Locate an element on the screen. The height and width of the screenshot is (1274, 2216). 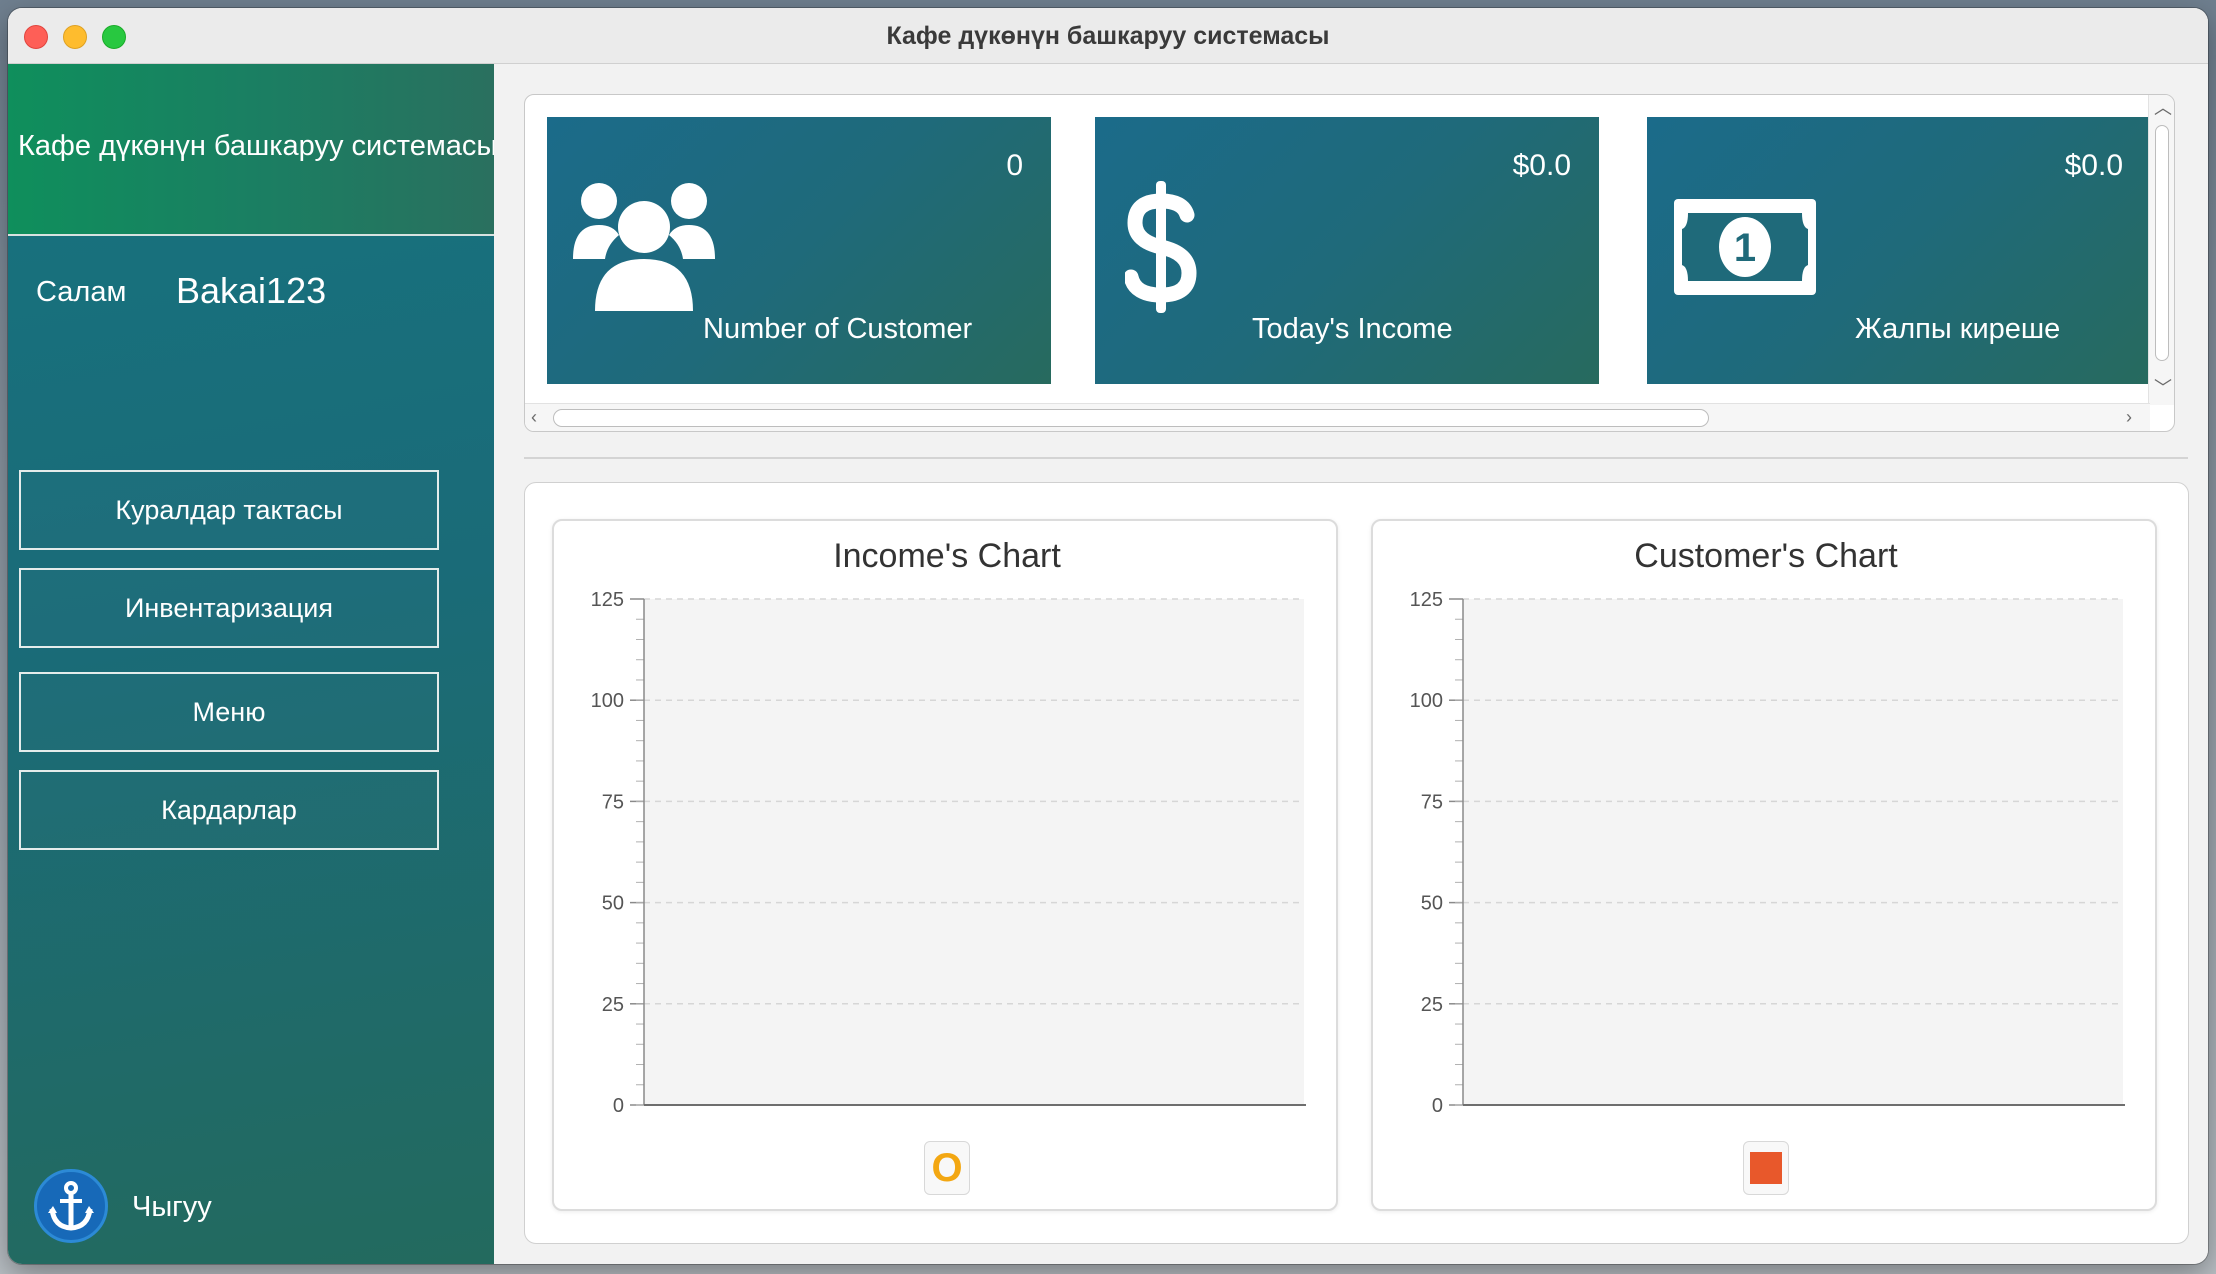
income-chart: Income's Chart 0 25 50 75 100 125 is located at coordinates (948, 827).